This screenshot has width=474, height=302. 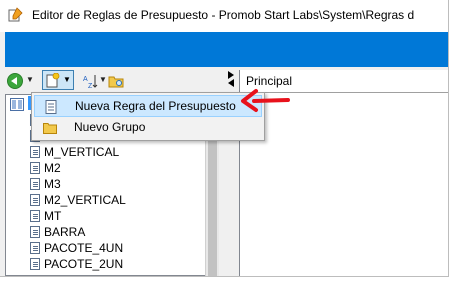 I want to click on back-arrow-icon, so click(x=15, y=81).